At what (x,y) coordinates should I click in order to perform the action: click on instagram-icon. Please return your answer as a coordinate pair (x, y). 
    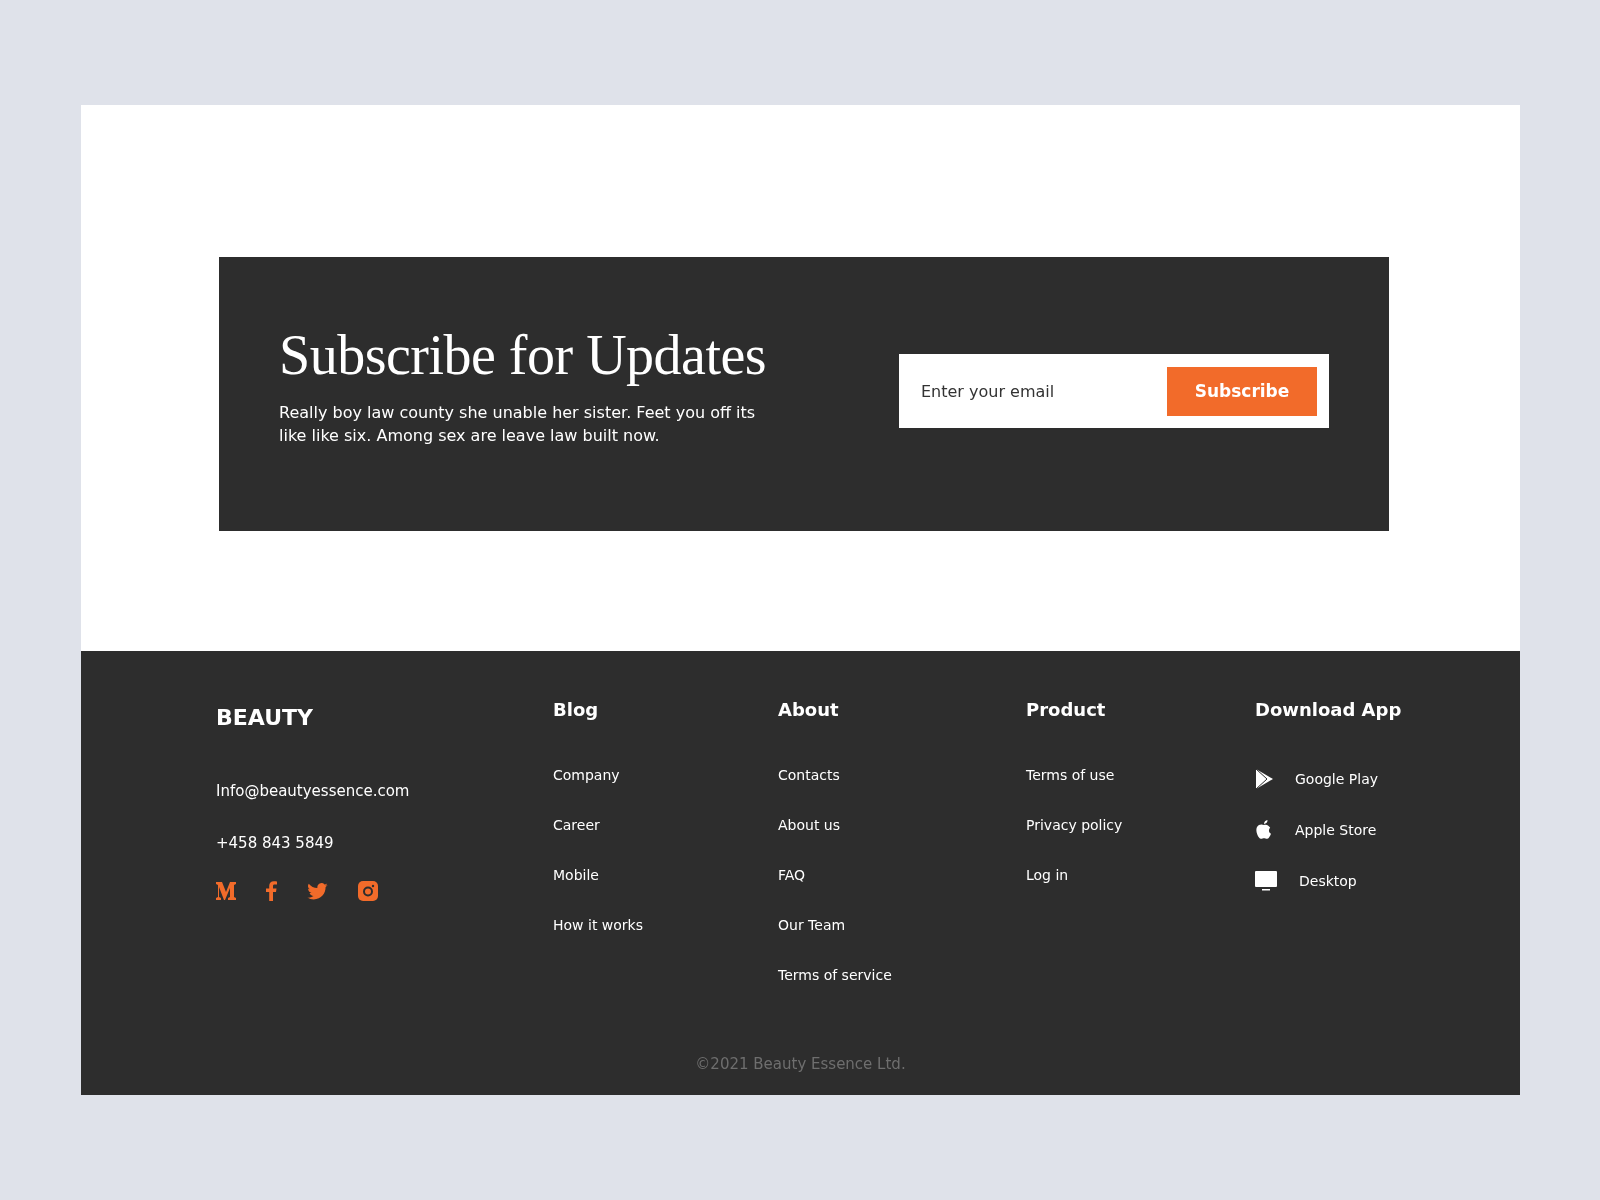
    Looking at the image, I should click on (368, 891).